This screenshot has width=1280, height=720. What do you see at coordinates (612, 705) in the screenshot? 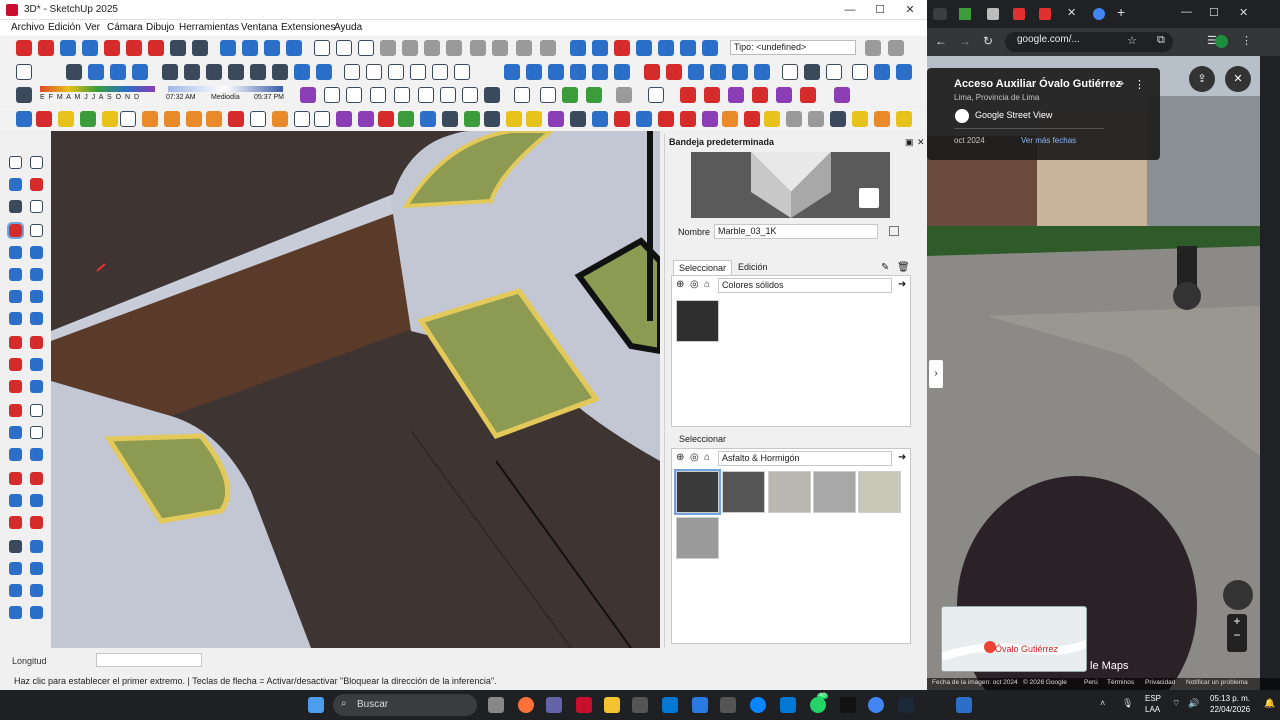
I see `file-explorer-icon` at bounding box center [612, 705].